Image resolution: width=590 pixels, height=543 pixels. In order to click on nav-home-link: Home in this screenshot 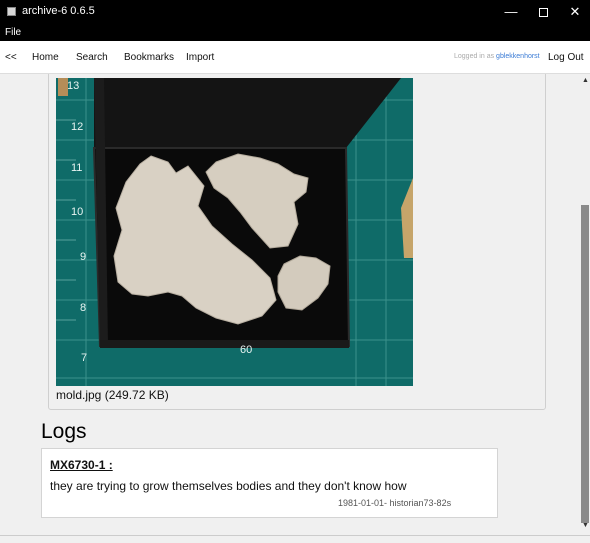, I will do `click(45, 57)`.